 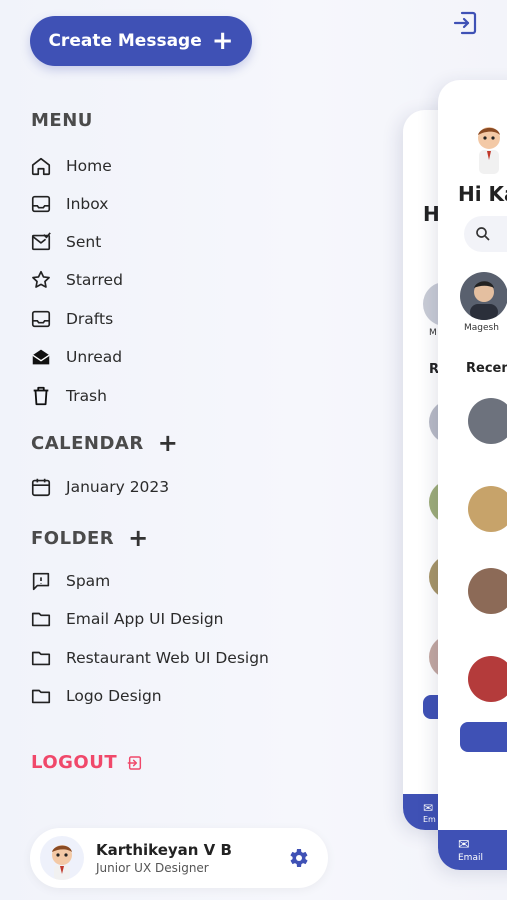 I want to click on folder-item-logo-design: Logo Design, so click(x=96, y=696).